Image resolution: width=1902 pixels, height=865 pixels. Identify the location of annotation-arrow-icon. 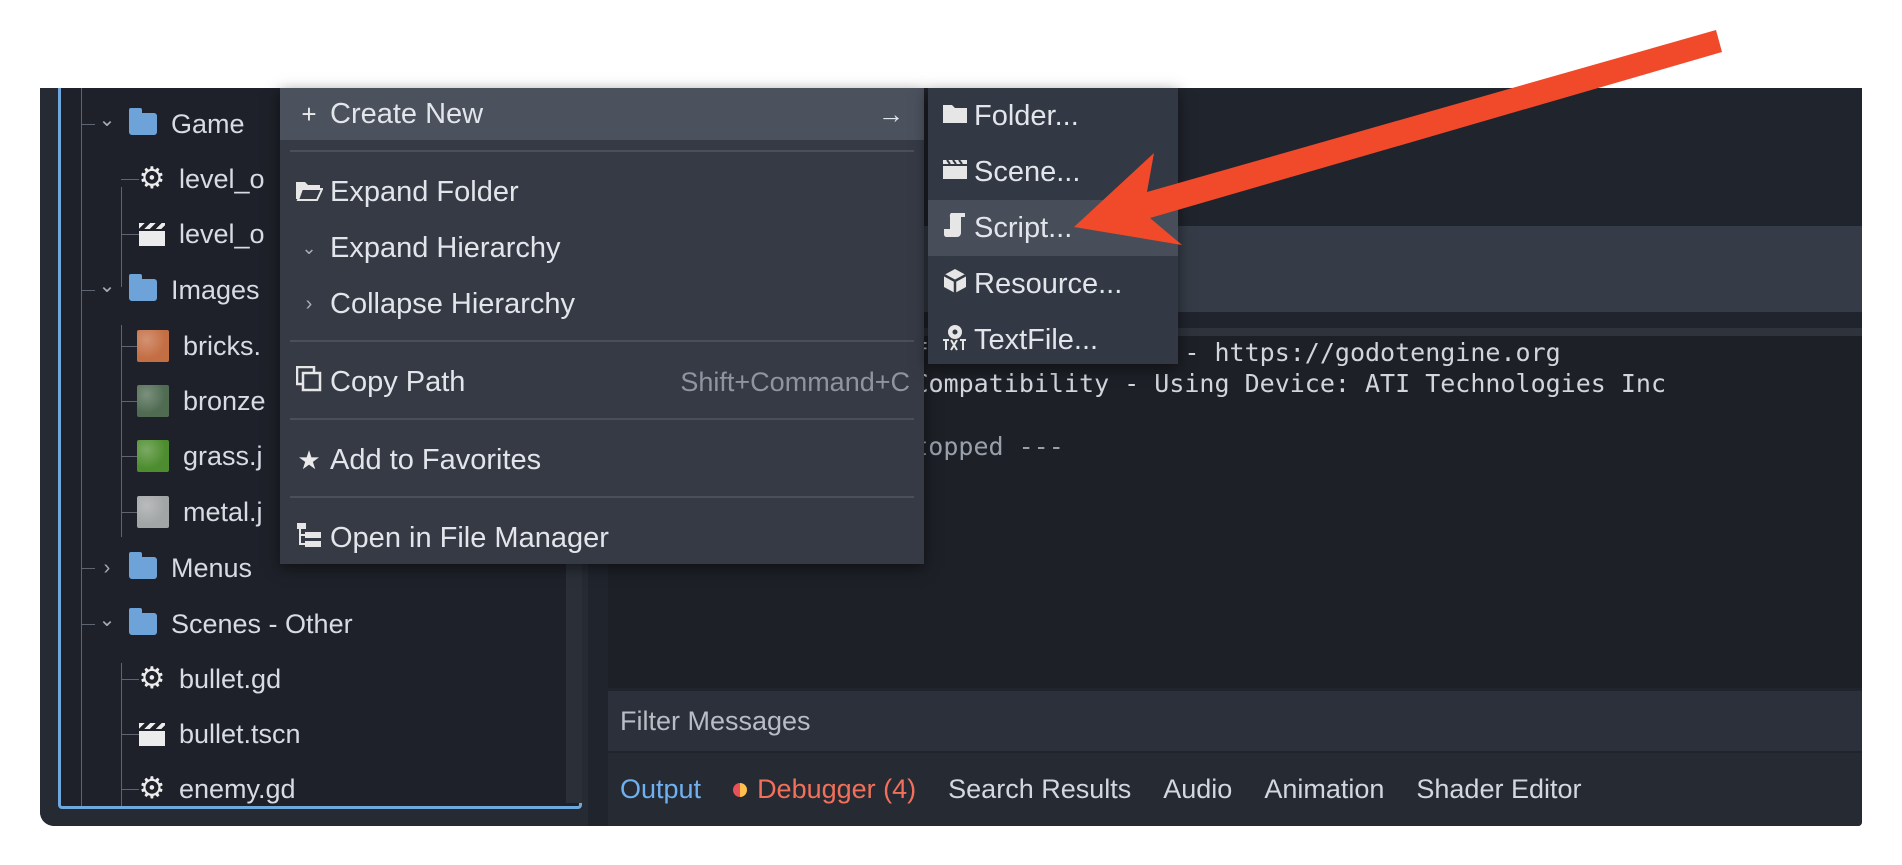
(1398, 137).